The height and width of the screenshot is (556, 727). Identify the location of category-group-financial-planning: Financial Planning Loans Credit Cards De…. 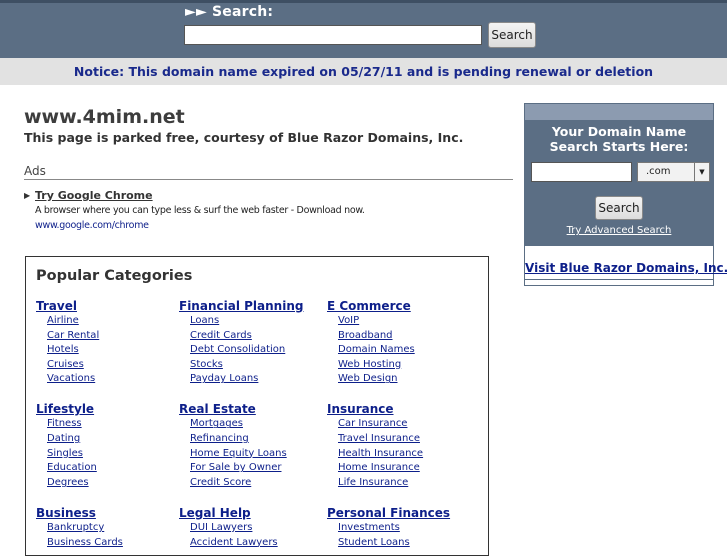
(241, 342).